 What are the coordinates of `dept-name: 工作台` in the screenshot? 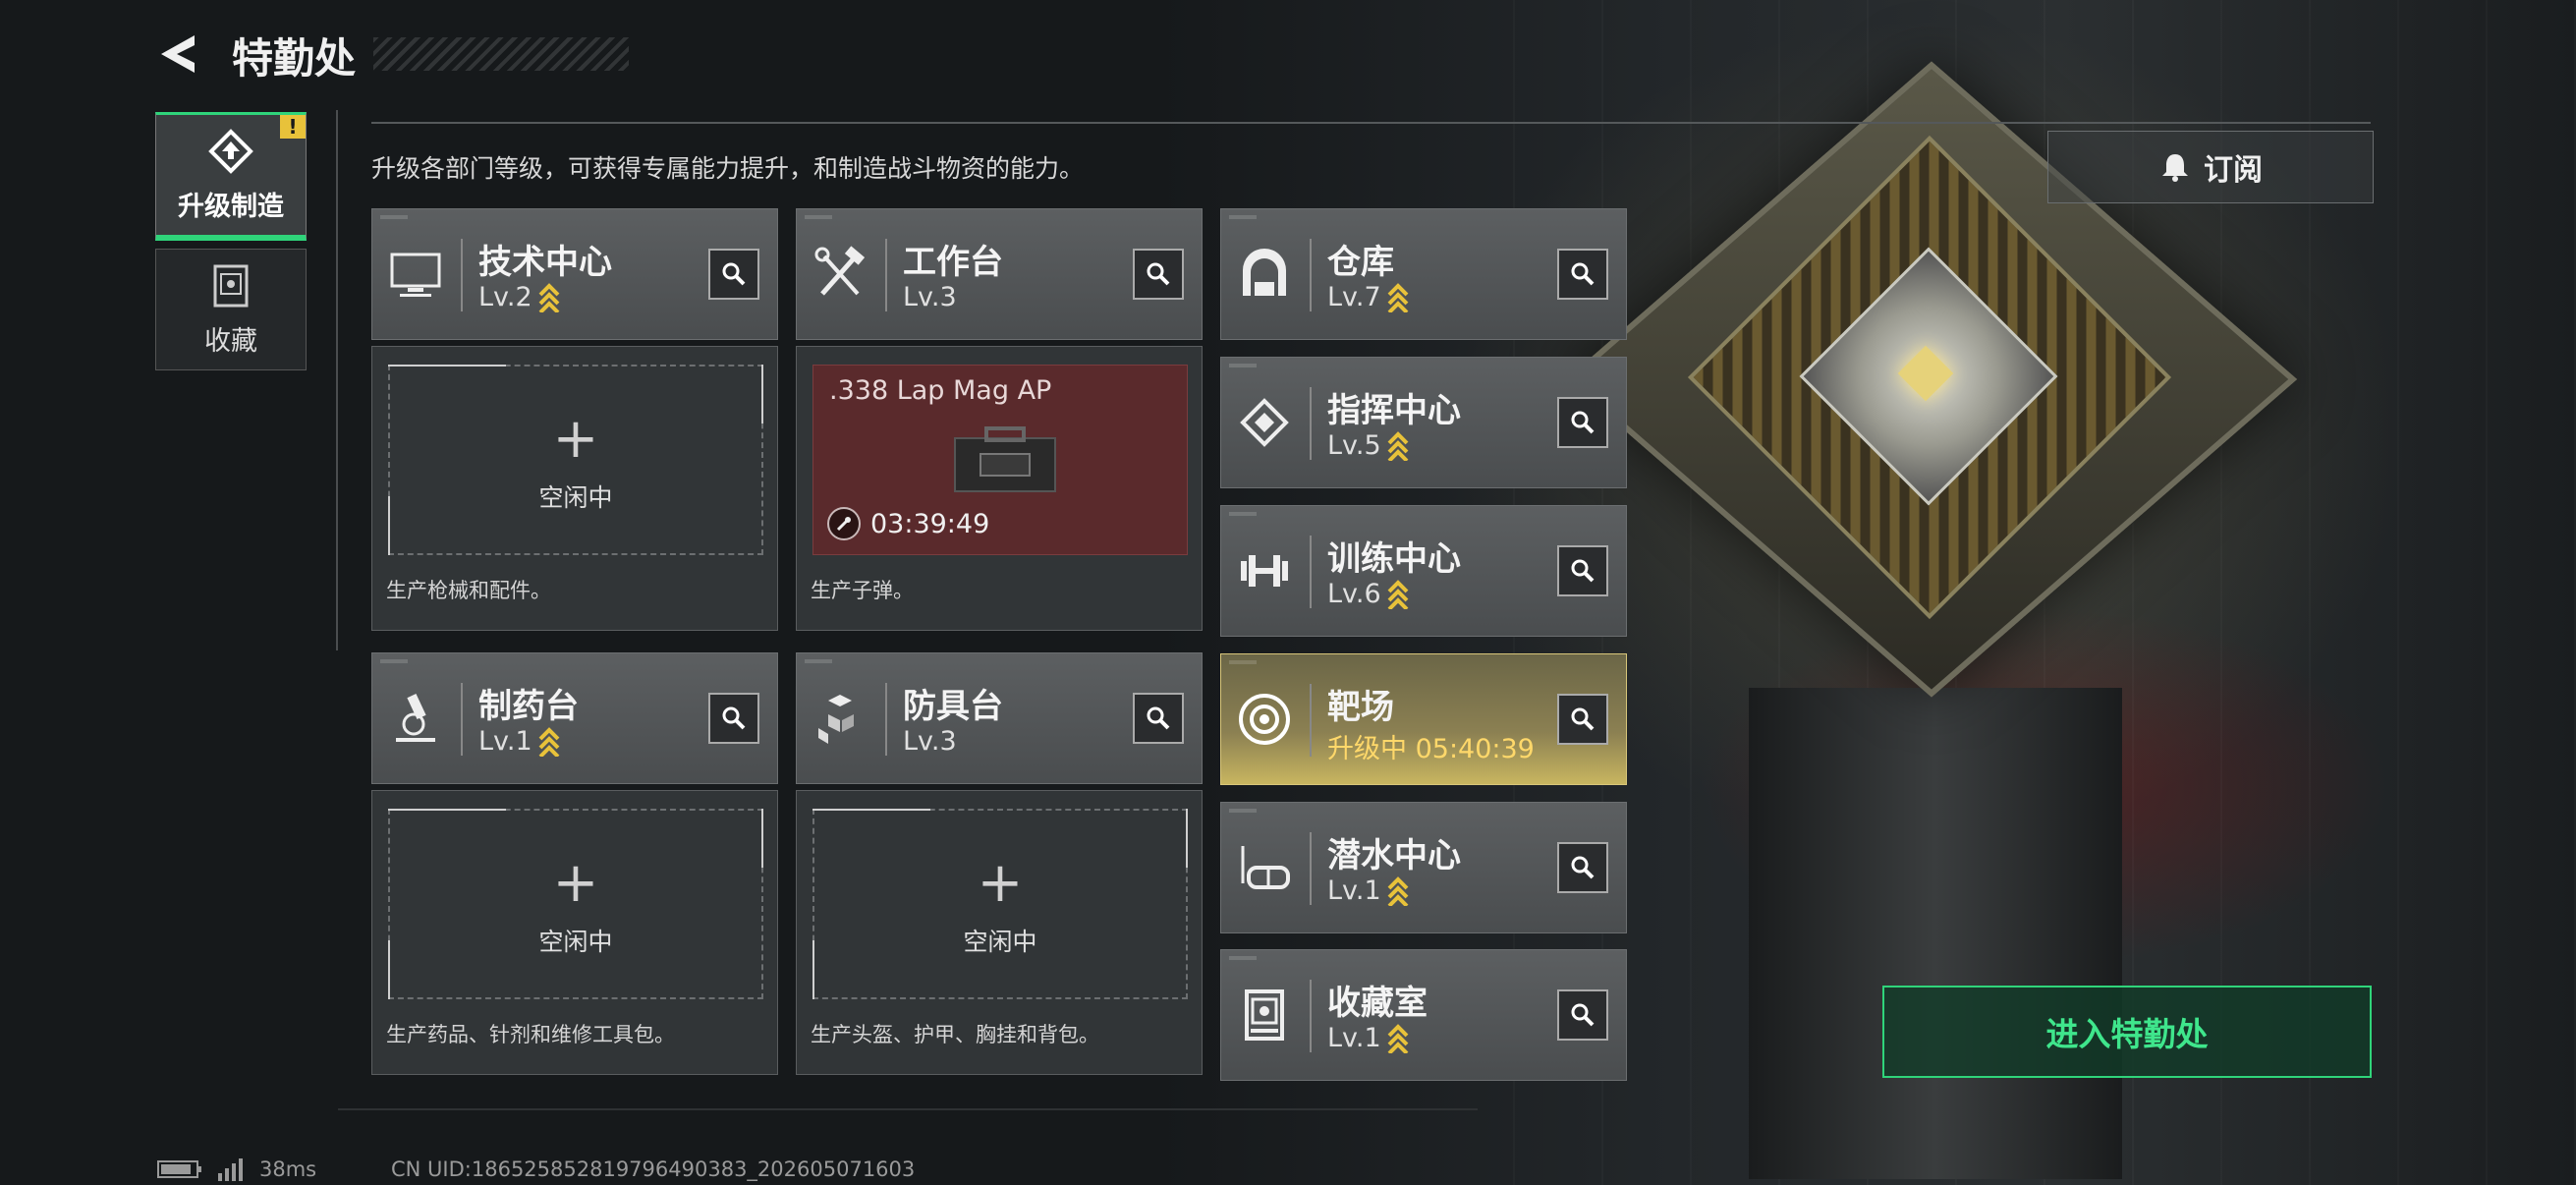 It's located at (953, 262).